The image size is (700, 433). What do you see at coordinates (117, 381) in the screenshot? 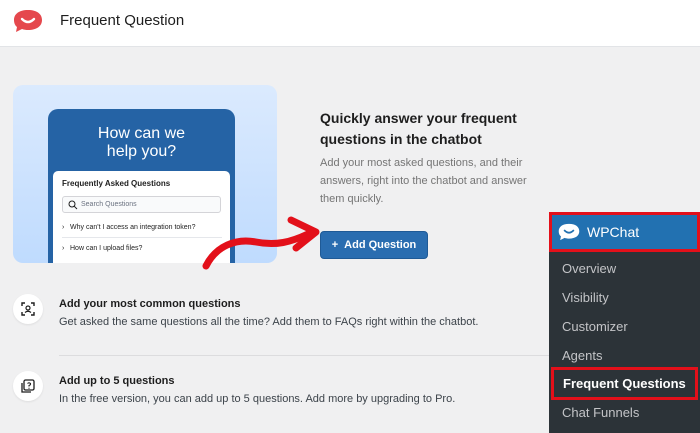
I see `feature-title: Add up to 5 questions` at bounding box center [117, 381].